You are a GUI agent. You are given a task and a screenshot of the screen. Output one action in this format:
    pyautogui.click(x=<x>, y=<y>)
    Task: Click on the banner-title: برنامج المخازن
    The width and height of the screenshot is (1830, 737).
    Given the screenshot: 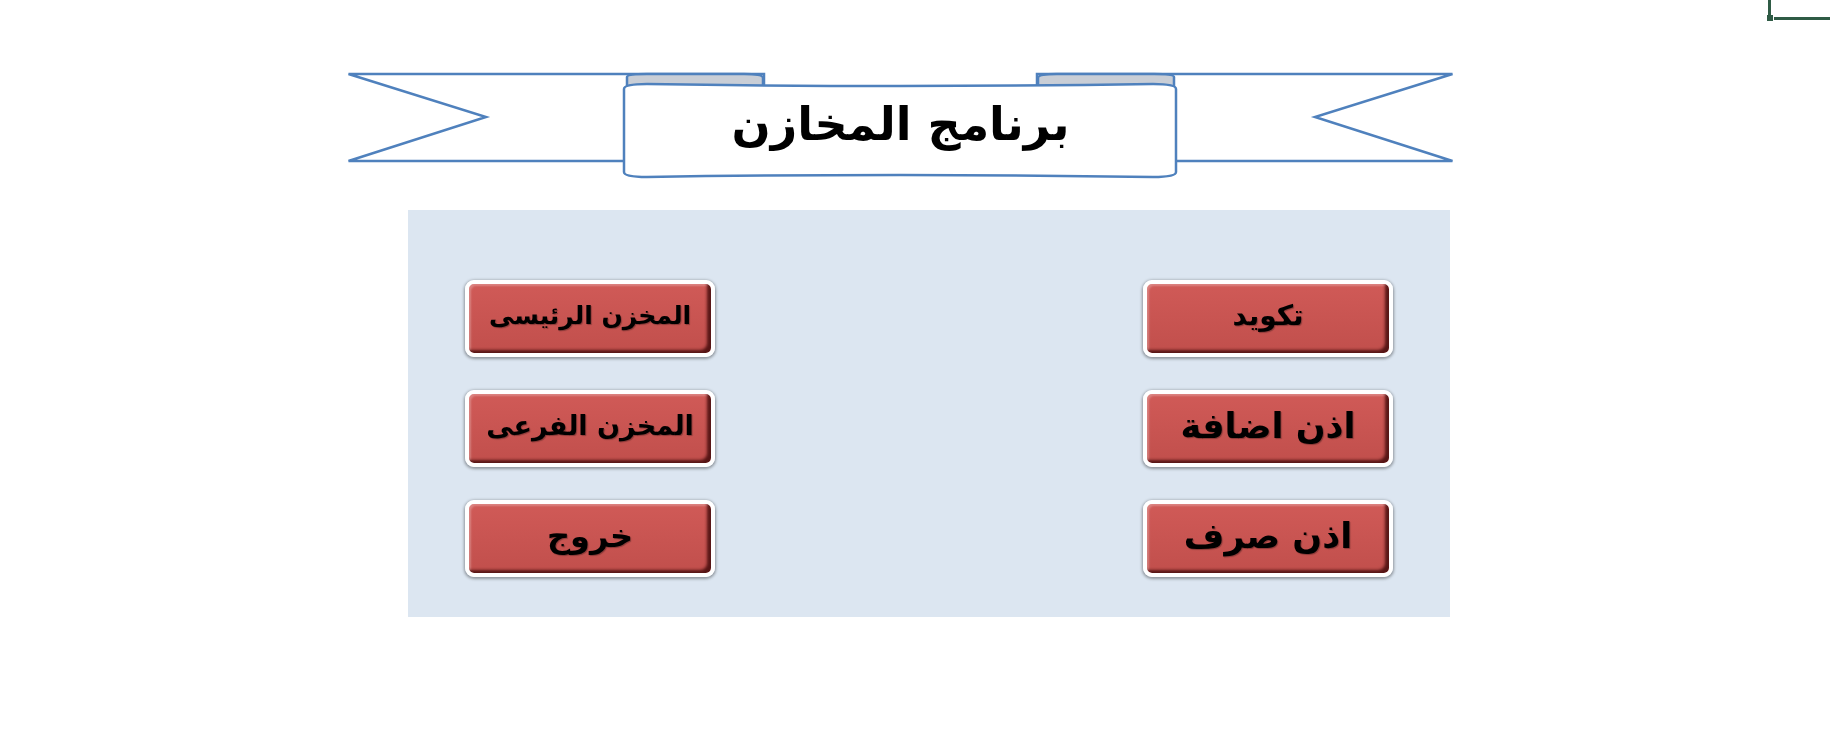 What is the action you would take?
    pyautogui.click(x=900, y=124)
    